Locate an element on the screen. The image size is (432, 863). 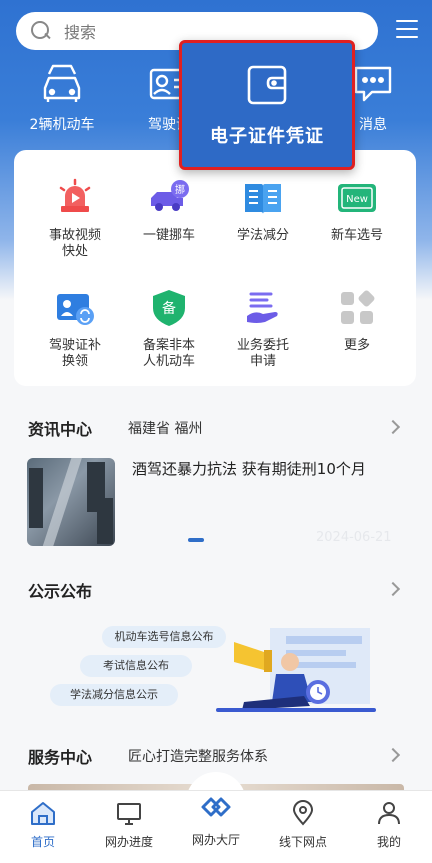
notice-pill: 机动车选号信息公布 is located at coordinates (164, 637).